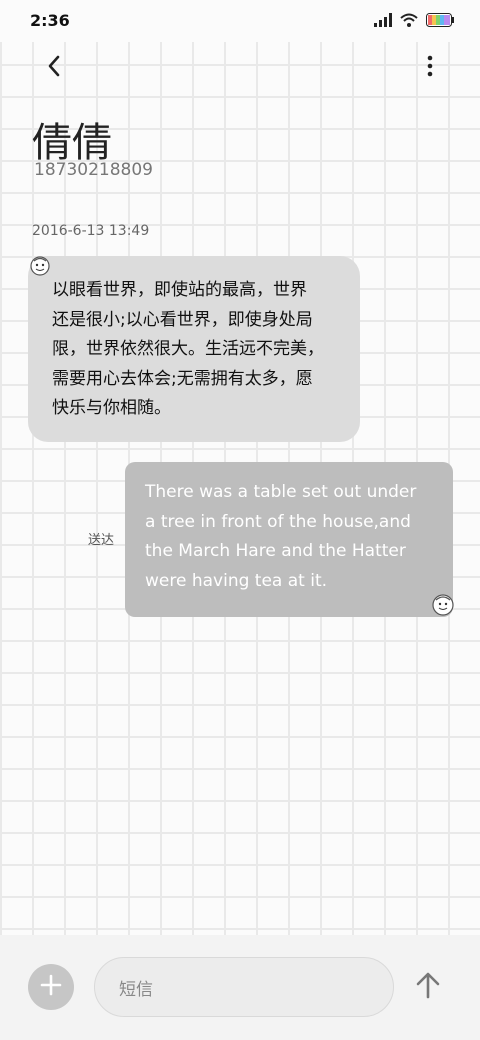 The height and width of the screenshot is (1040, 480). What do you see at coordinates (240, 21) in the screenshot?
I see `status-bar: 2:36` at bounding box center [240, 21].